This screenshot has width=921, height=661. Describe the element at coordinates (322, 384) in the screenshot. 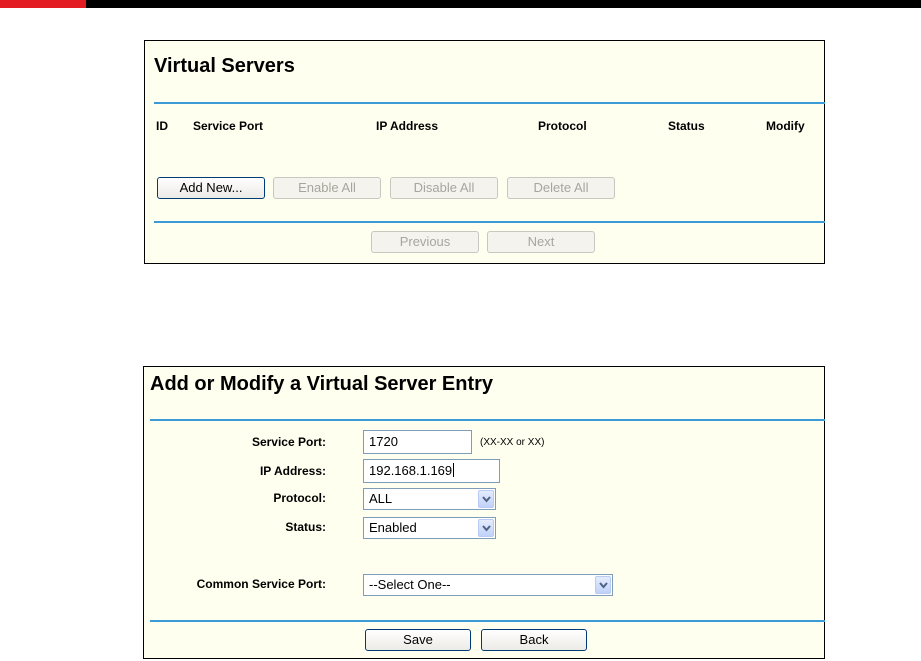

I see `form-title: Add or Modify a Virtual Server Entry` at that location.